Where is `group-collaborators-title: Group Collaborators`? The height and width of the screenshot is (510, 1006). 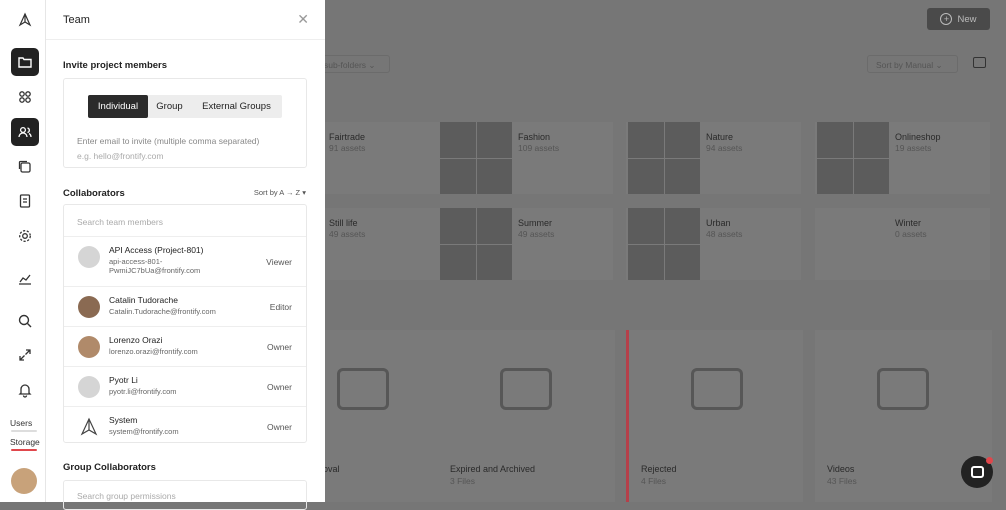 group-collaborators-title: Group Collaborators is located at coordinates (109, 467).